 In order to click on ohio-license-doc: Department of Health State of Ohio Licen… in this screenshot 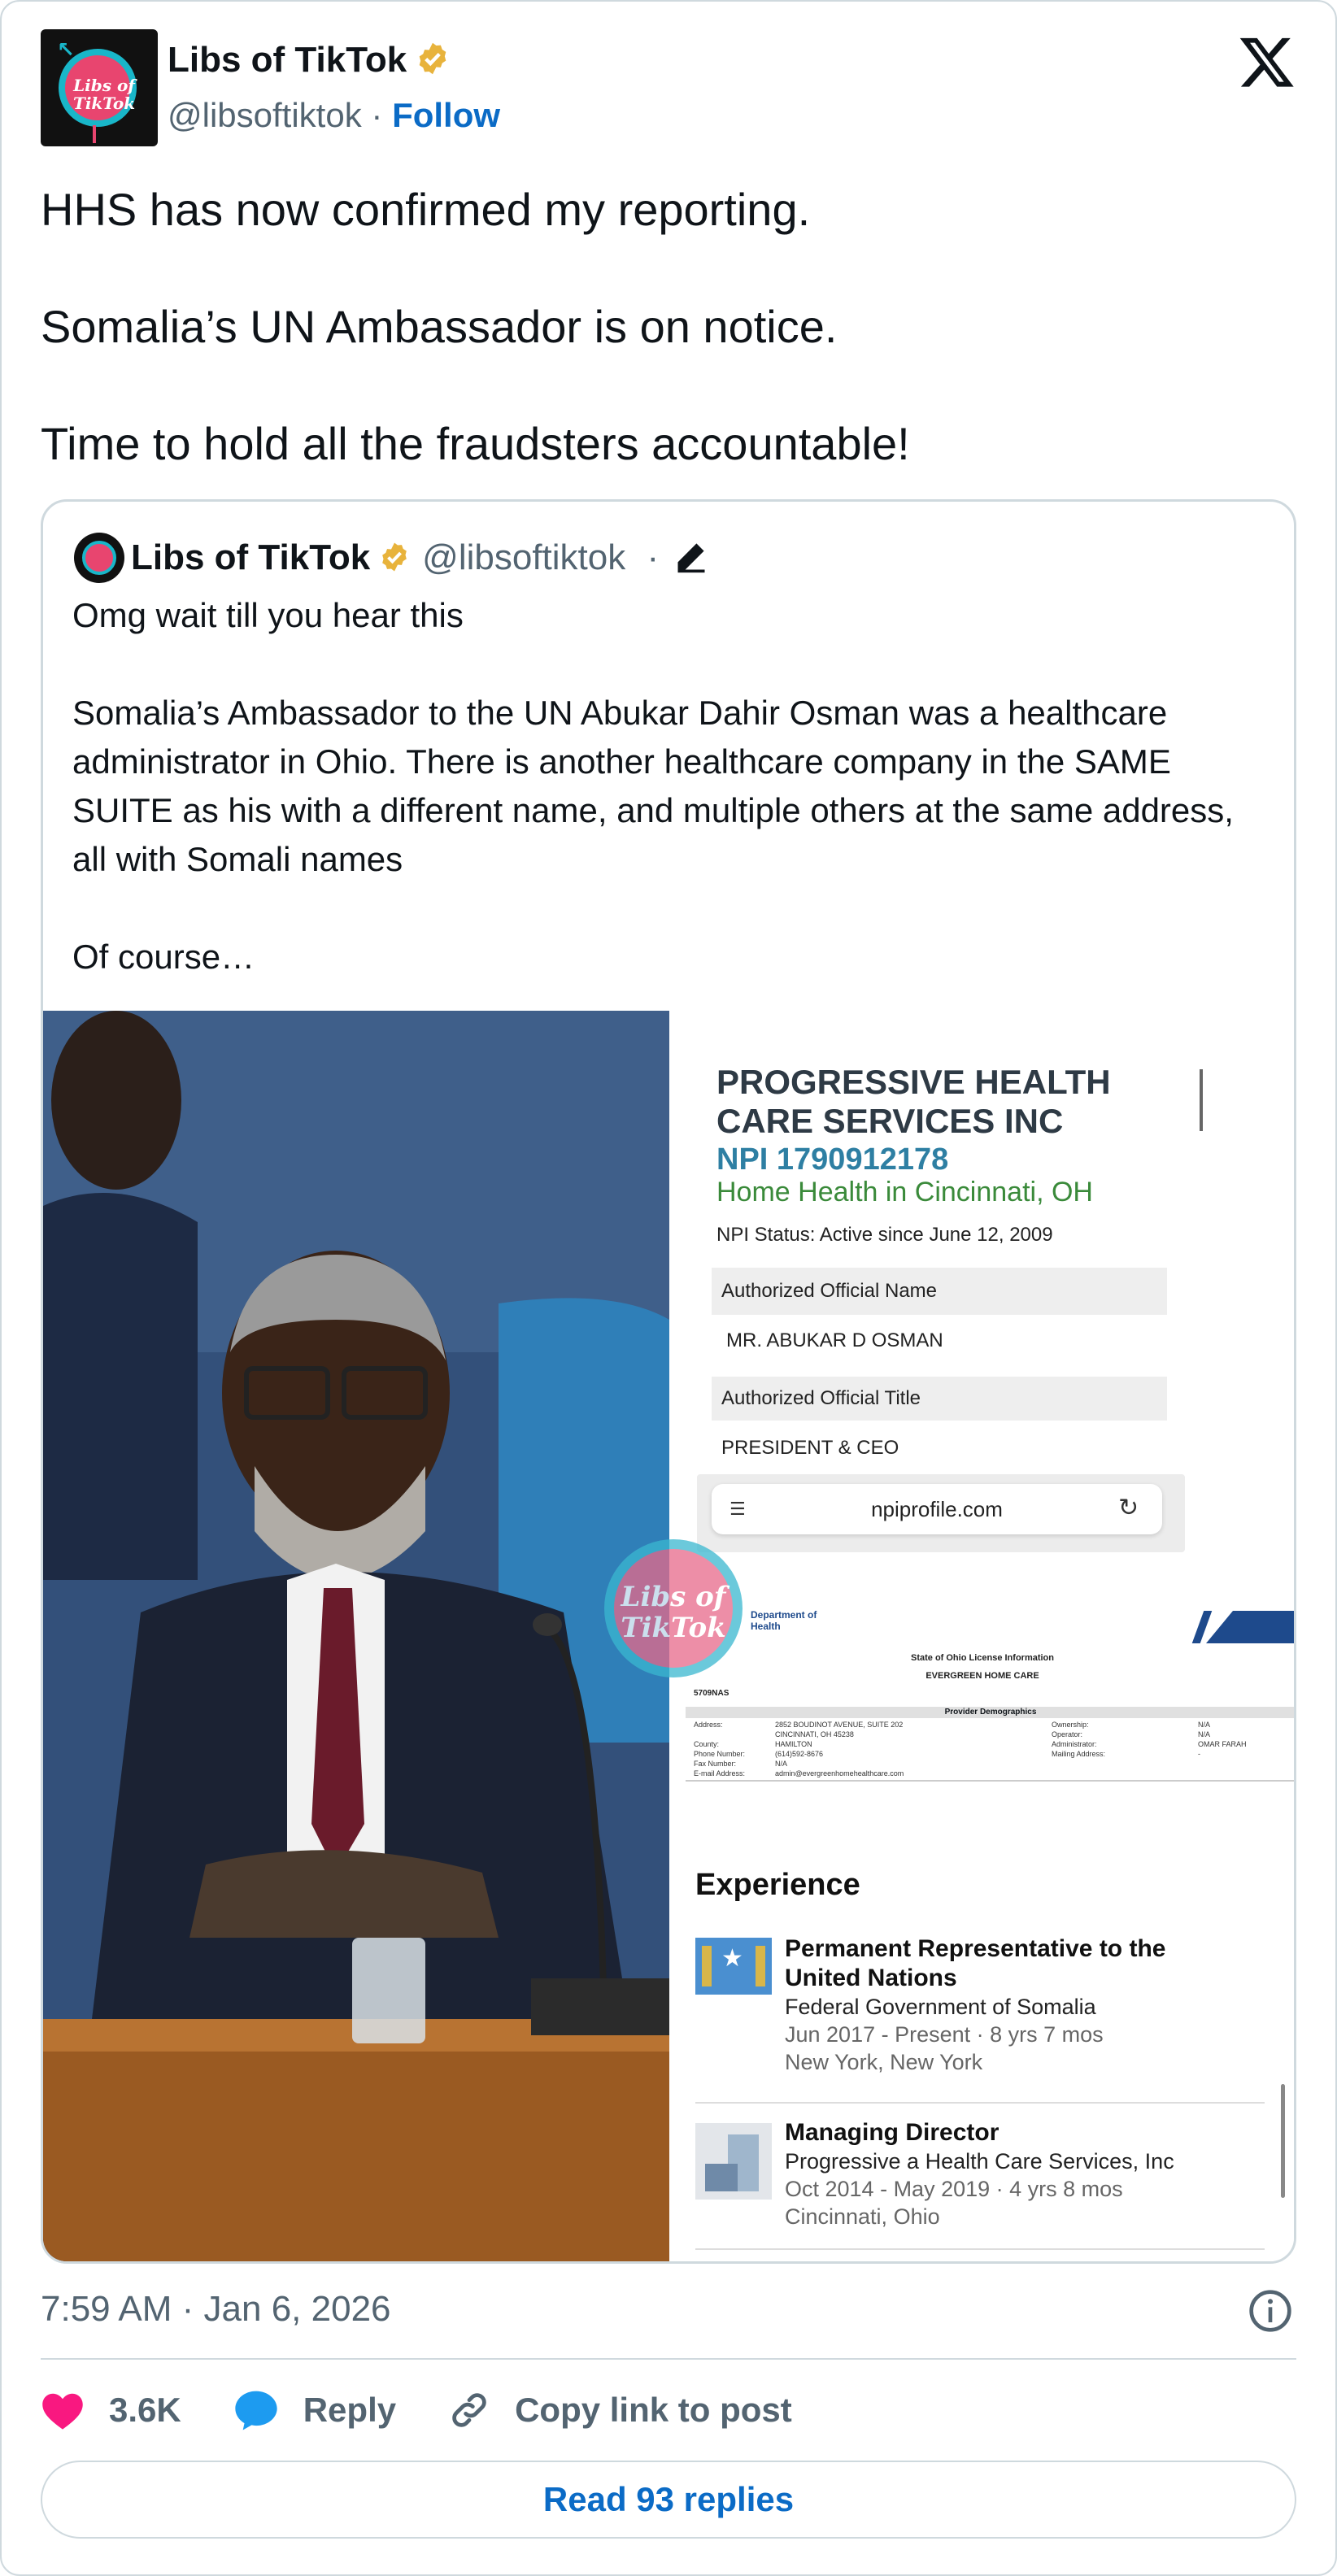, I will do `click(981, 1682)`.